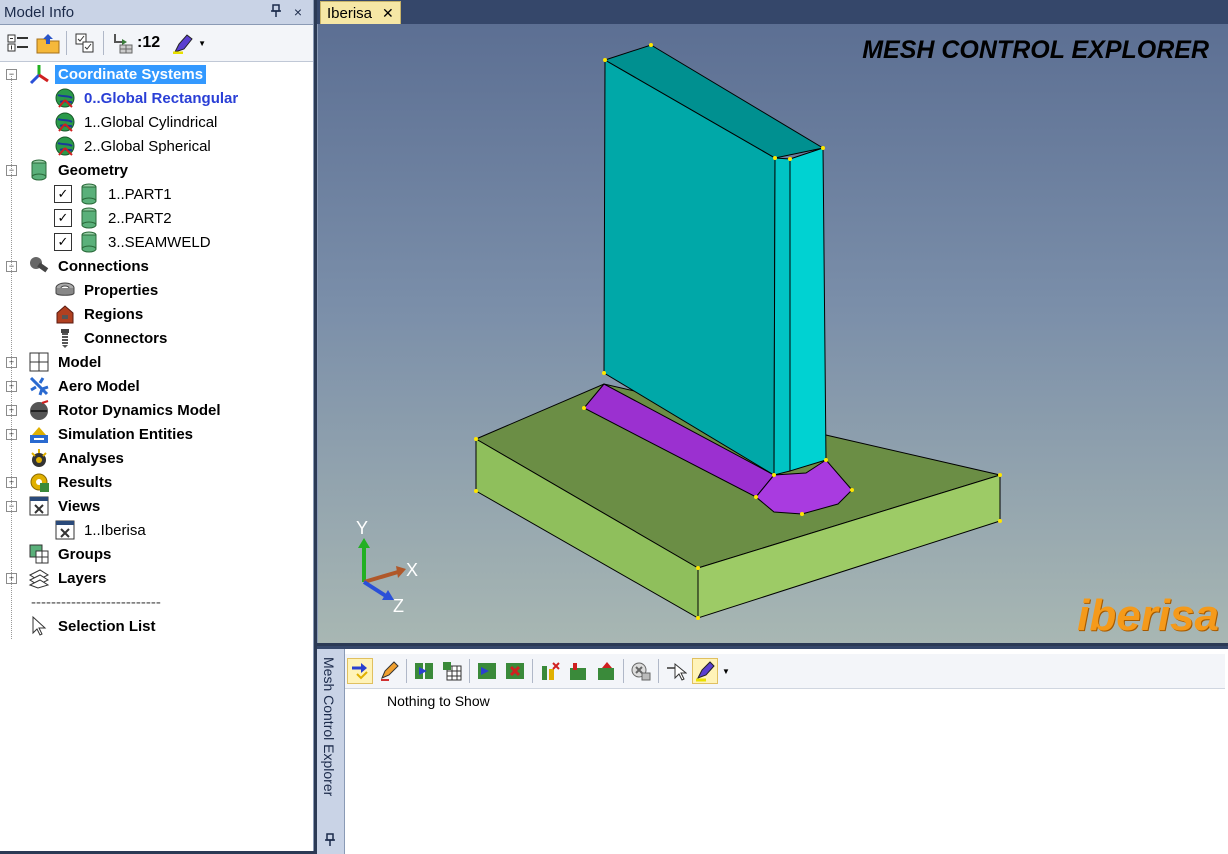  I want to click on tree-item-seamweld: ✓ 3..SEAMWELD, so click(134, 242).